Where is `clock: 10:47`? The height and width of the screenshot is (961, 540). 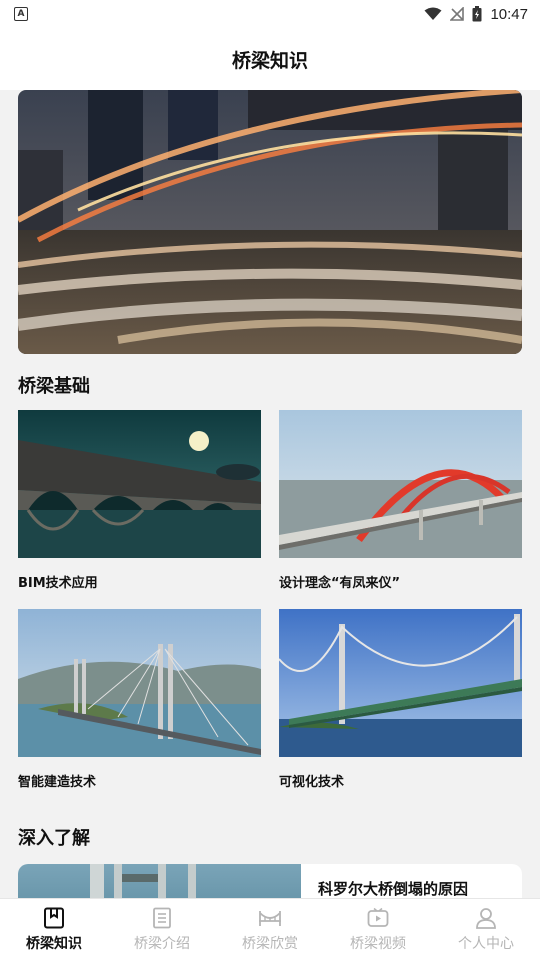 clock: 10:47 is located at coordinates (509, 14).